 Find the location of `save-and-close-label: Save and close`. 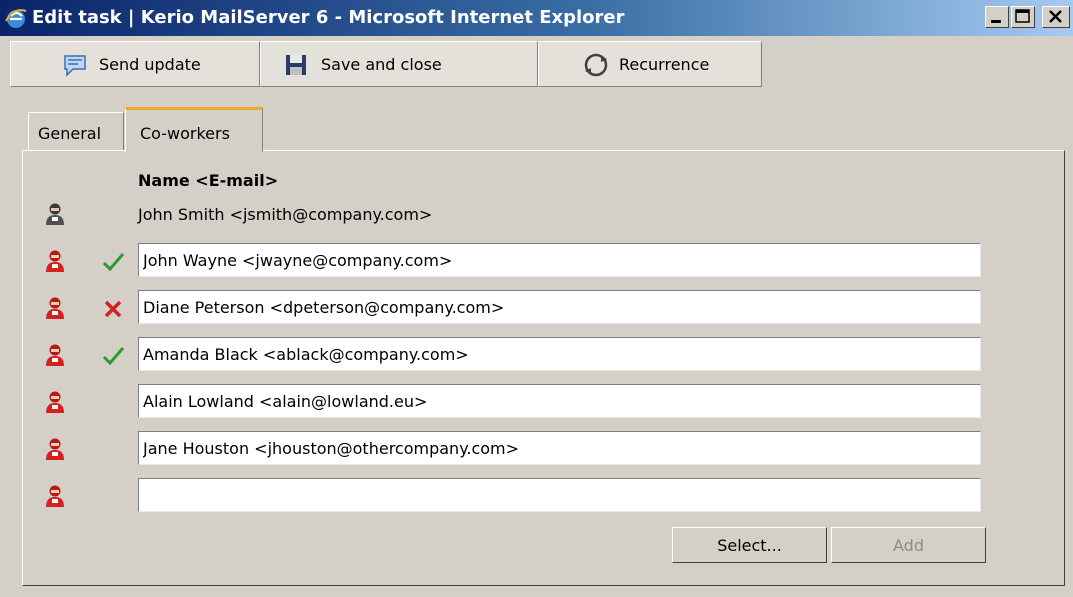

save-and-close-label: Save and close is located at coordinates (381, 64).